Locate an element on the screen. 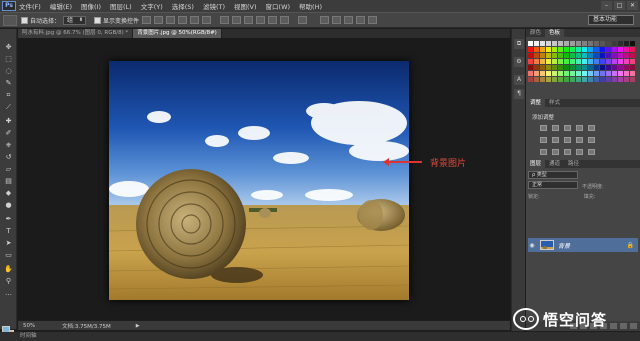  menu-view: 视图(V) is located at coordinates (245, 6).